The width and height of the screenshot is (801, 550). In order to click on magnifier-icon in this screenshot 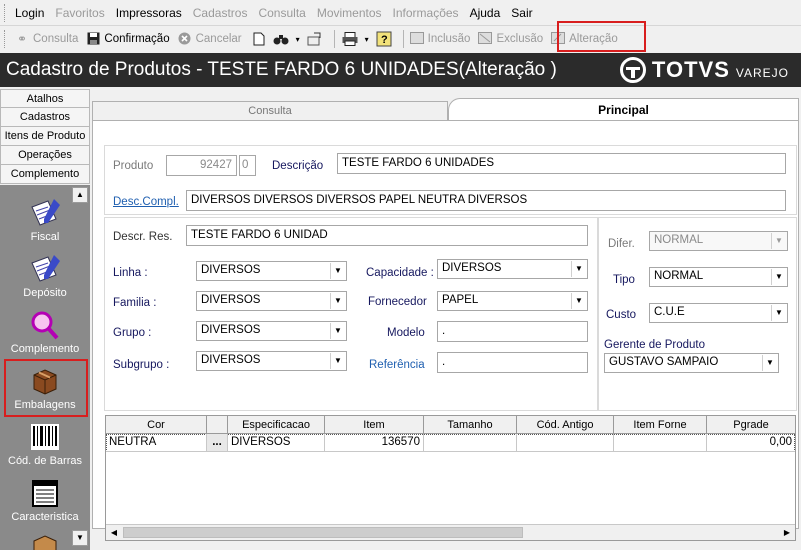, I will do `click(45, 325)`.